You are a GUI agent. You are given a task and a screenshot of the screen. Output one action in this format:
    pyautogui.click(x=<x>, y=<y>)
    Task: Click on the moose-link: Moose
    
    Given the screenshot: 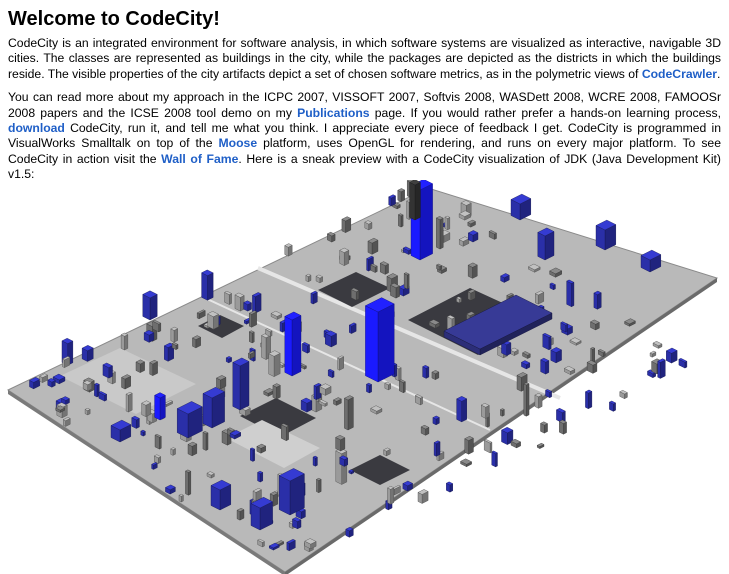 What is the action you would take?
    pyautogui.click(x=238, y=143)
    